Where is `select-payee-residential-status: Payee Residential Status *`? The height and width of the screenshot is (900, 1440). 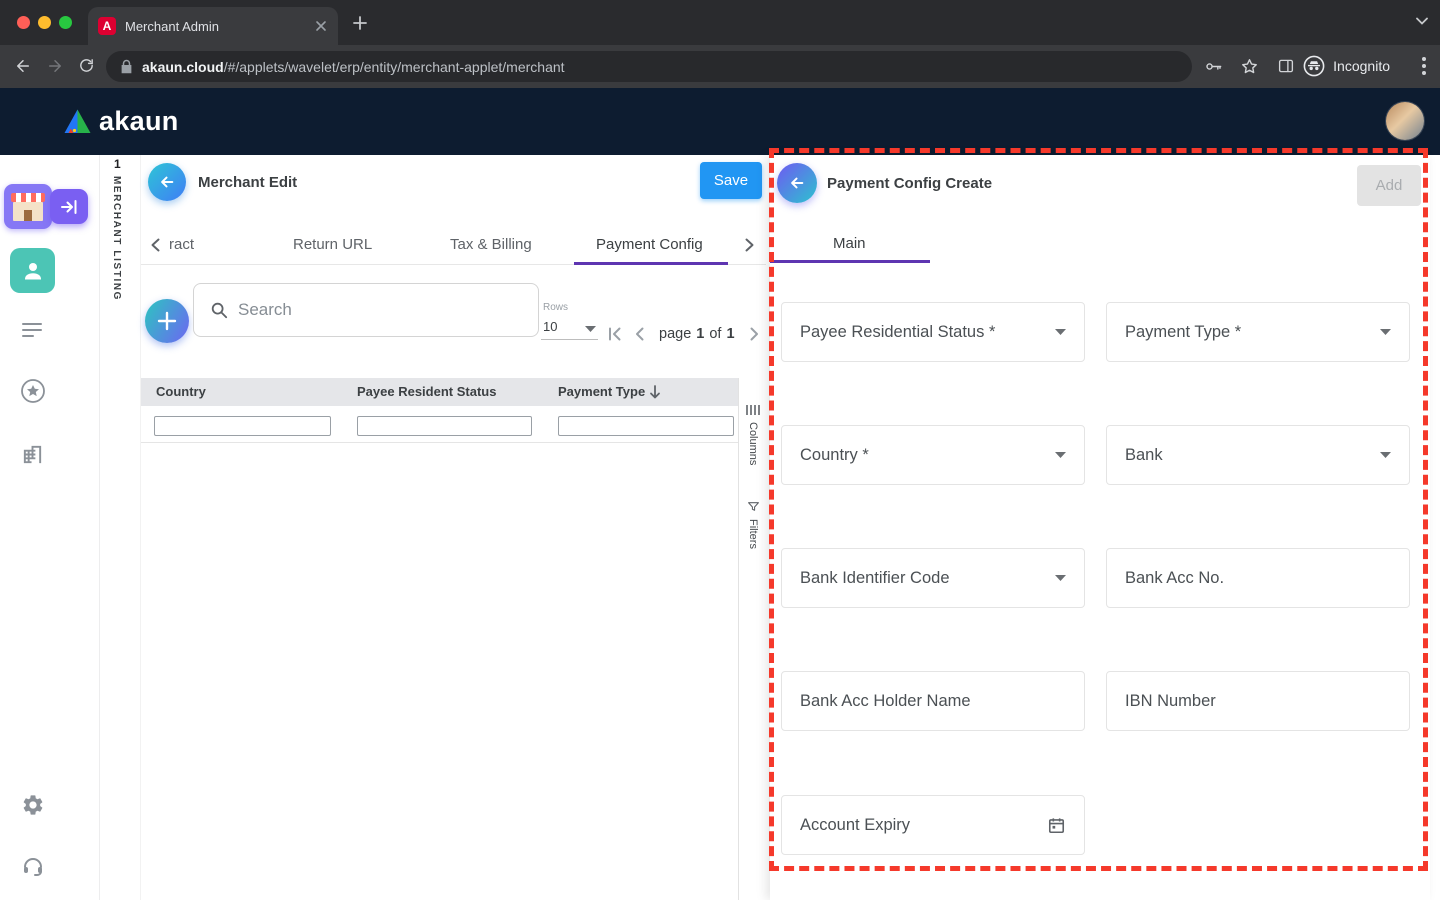 select-payee-residential-status: Payee Residential Status * is located at coordinates (933, 332).